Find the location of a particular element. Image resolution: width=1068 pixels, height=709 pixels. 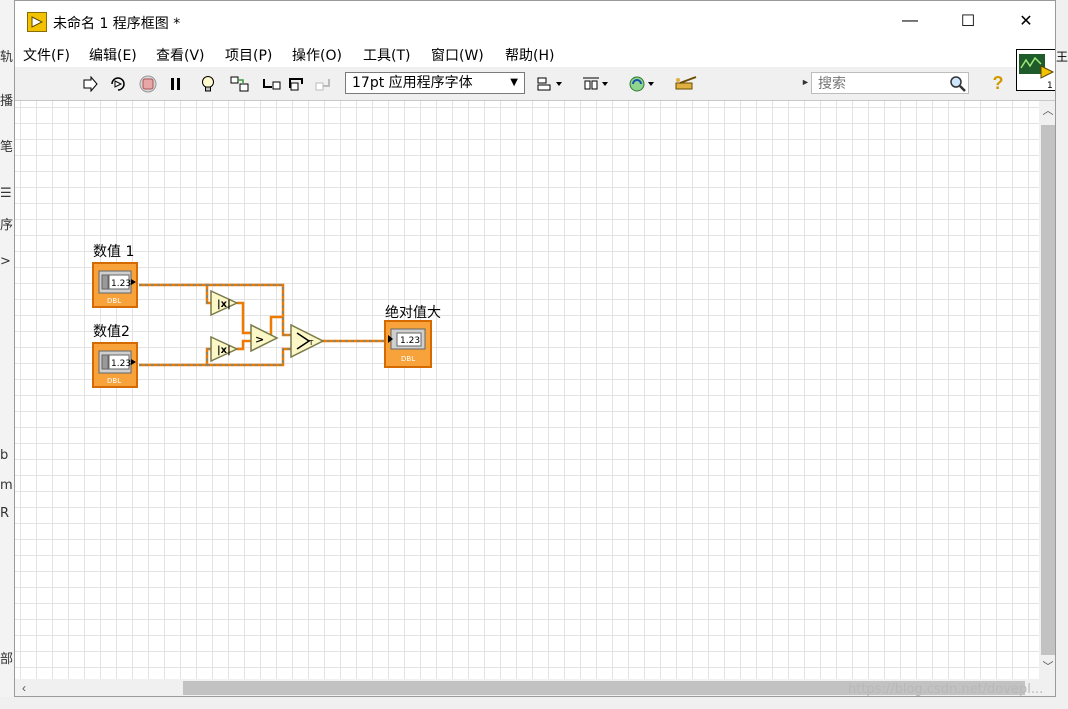

clean-up-diagram-icon is located at coordinates (687, 84).